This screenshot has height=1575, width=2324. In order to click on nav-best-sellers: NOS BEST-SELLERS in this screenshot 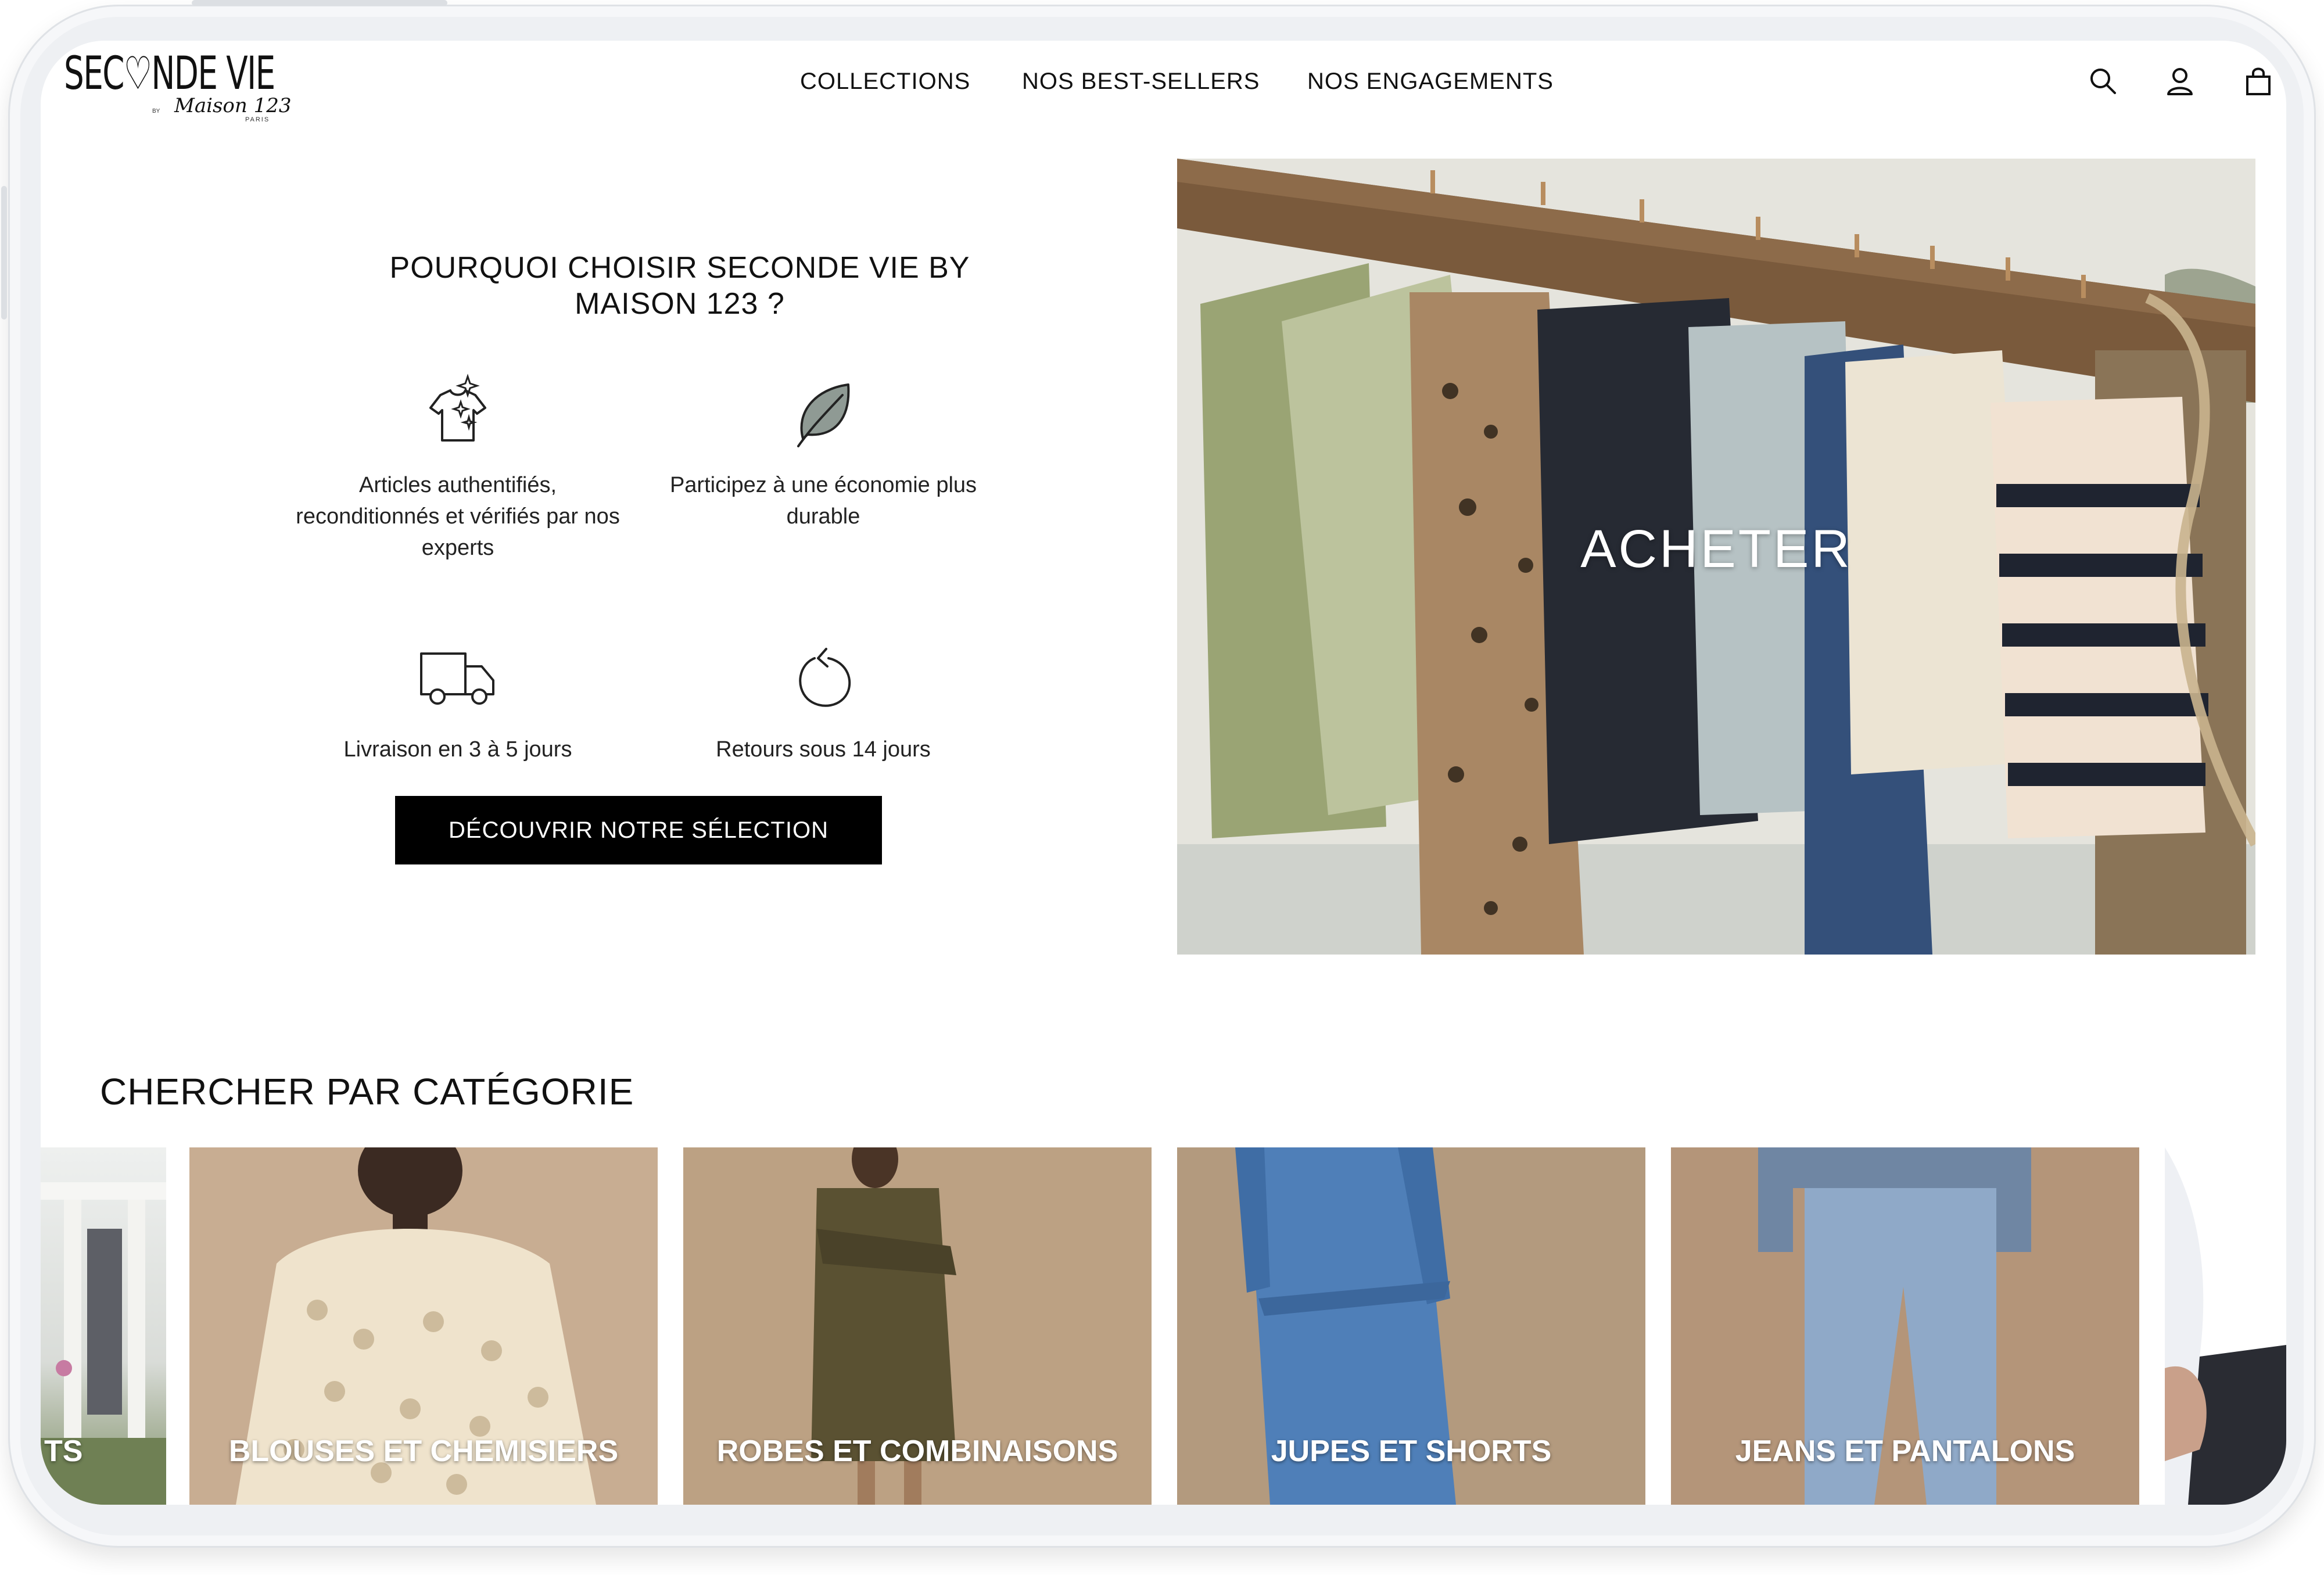, I will do `click(1141, 82)`.